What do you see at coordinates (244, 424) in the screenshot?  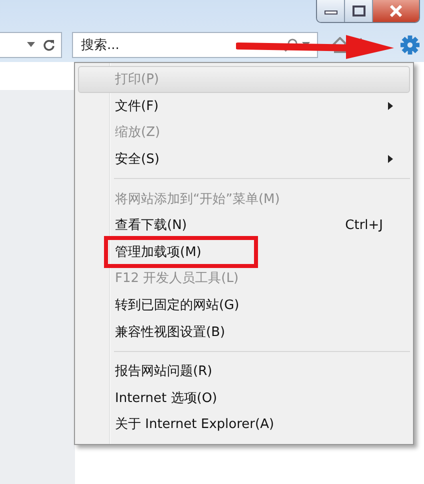 I see `menu-item: 关于 Internet Explorer(A)` at bounding box center [244, 424].